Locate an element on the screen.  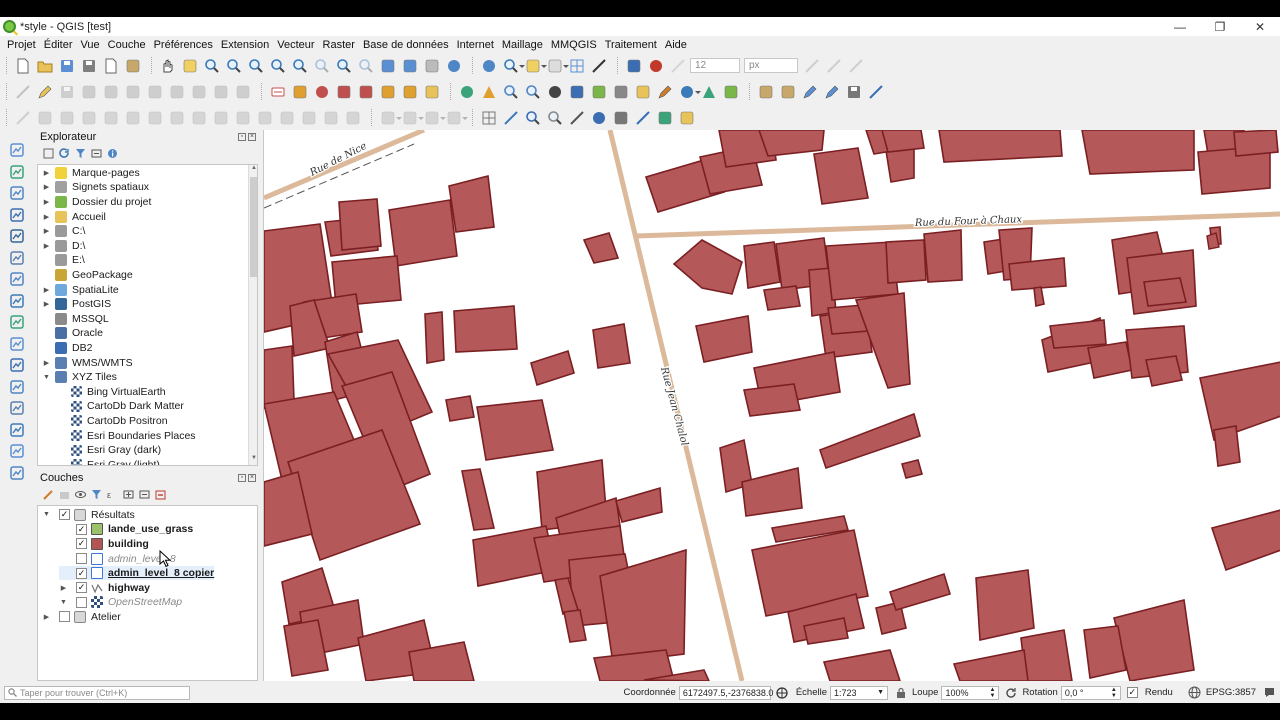
add-selected-layers-icon is located at coordinates (48, 153).